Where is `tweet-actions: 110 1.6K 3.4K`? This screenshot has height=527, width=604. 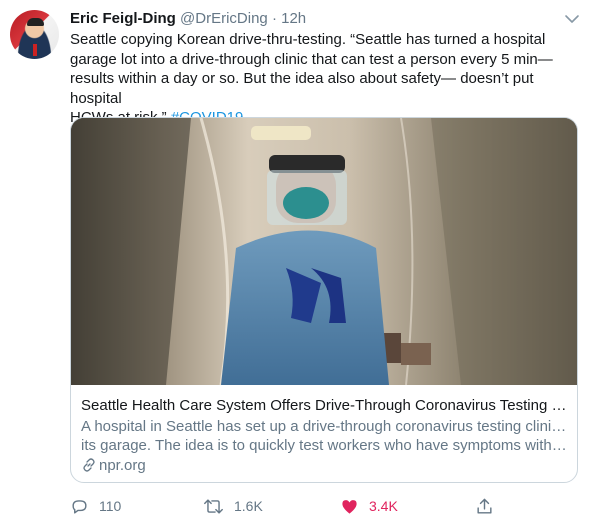 tweet-actions: 110 1.6K 3.4K is located at coordinates (326, 506).